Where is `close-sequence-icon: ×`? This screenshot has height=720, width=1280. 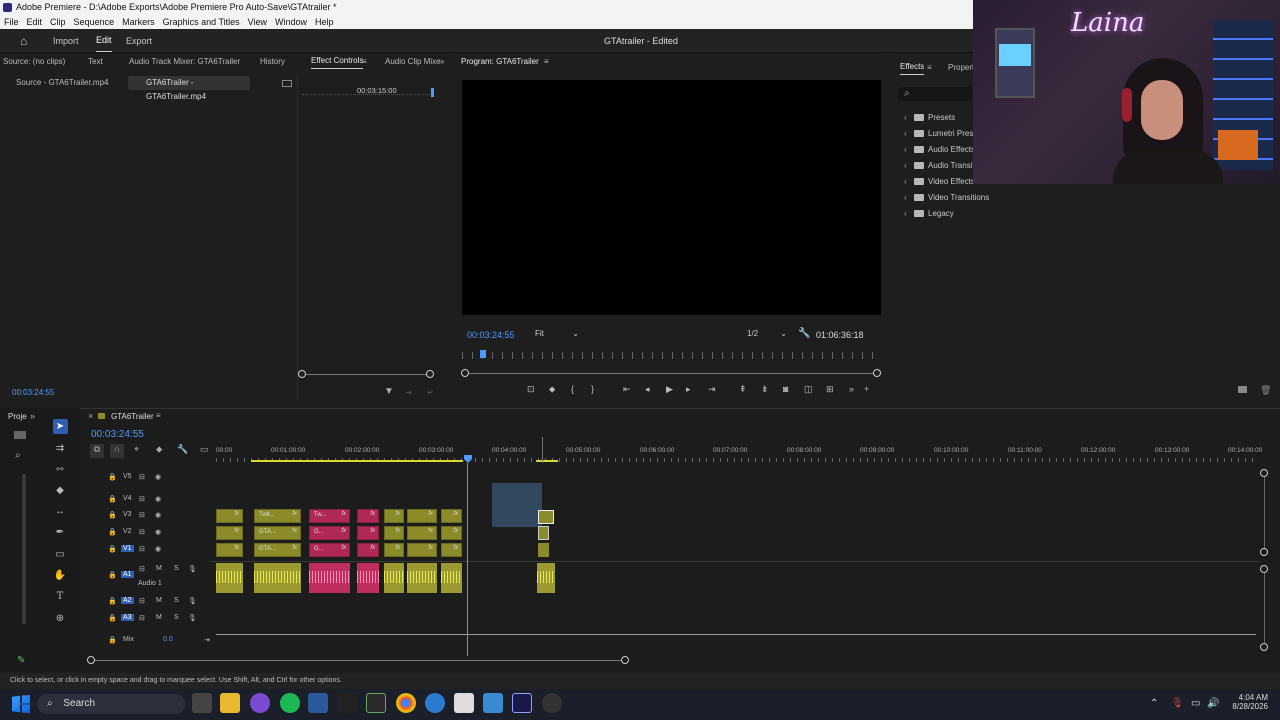
close-sequence-icon: × is located at coordinates (90, 416).